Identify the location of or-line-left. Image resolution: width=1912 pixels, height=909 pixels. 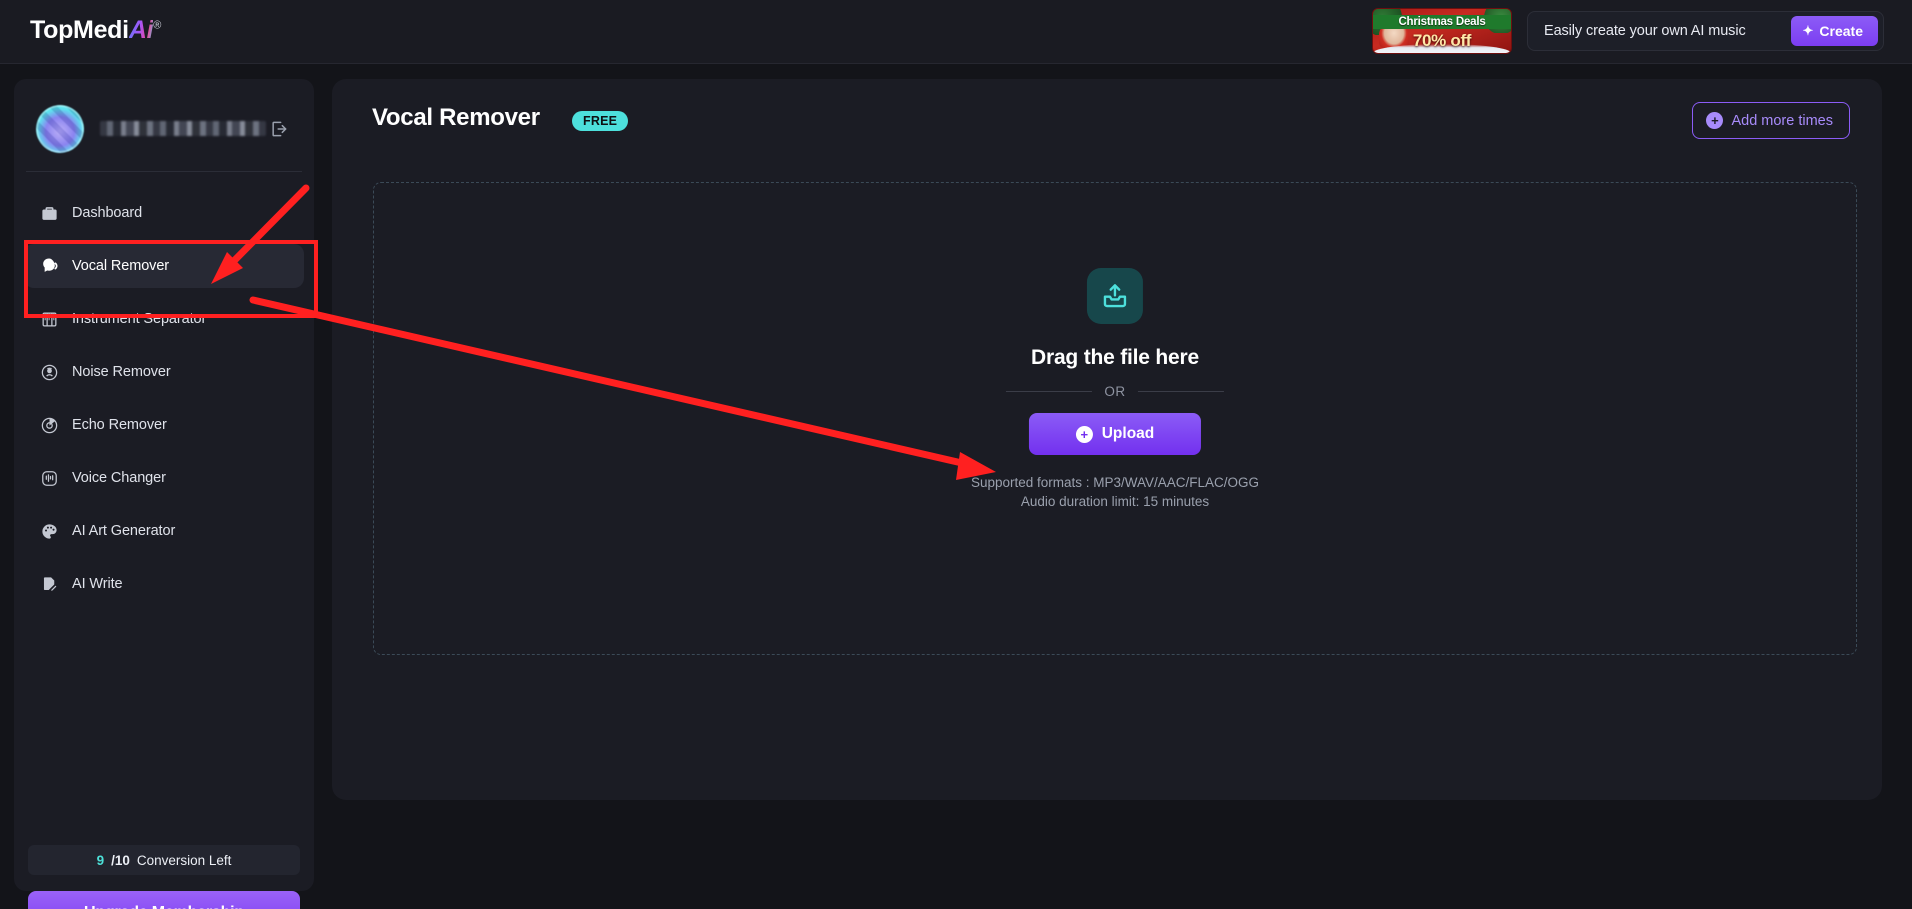
(1049, 391).